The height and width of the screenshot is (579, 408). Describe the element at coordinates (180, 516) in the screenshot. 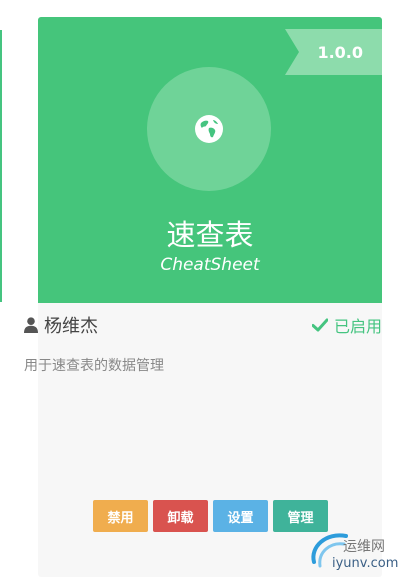

I see `uninstall-button: 卸载` at that location.